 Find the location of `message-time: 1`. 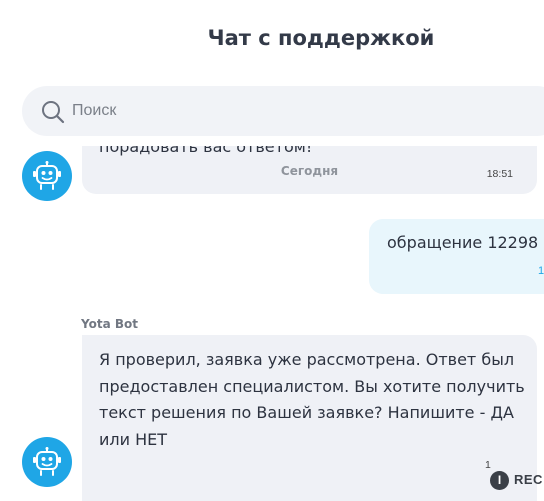

message-time: 1 is located at coordinates (541, 271).